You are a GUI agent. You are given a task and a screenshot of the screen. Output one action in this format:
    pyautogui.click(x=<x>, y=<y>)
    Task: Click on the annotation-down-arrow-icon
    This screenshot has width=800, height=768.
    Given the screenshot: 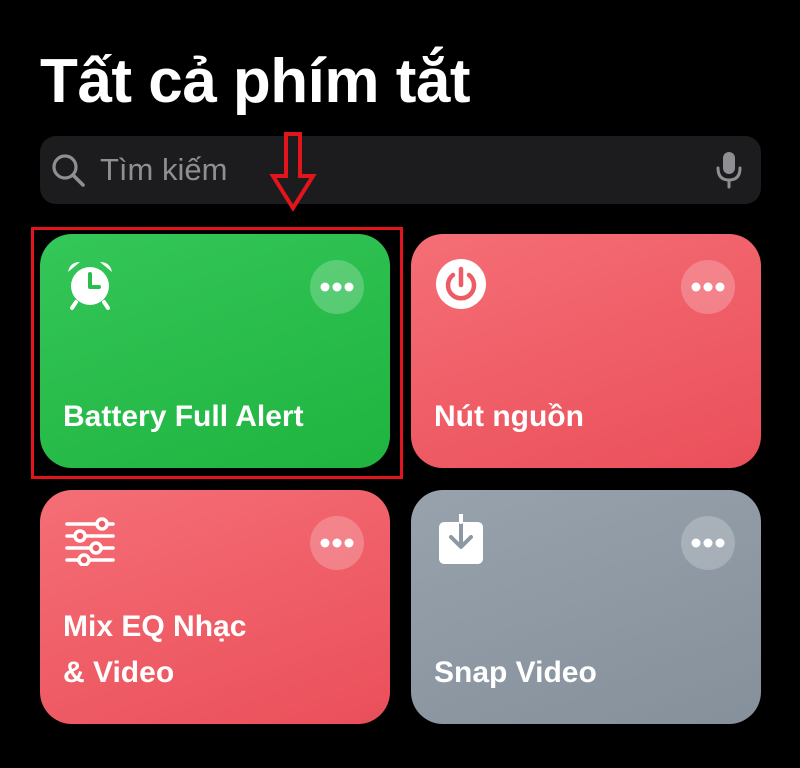 What is the action you would take?
    pyautogui.click(x=293, y=172)
    